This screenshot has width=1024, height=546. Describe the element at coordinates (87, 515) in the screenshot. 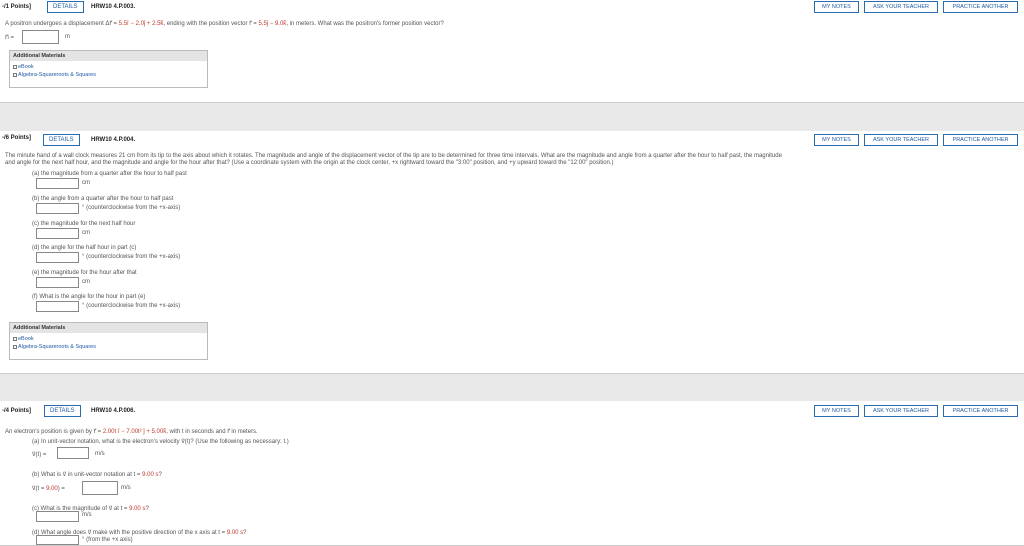

I see `part-c-unit: m/s` at that location.